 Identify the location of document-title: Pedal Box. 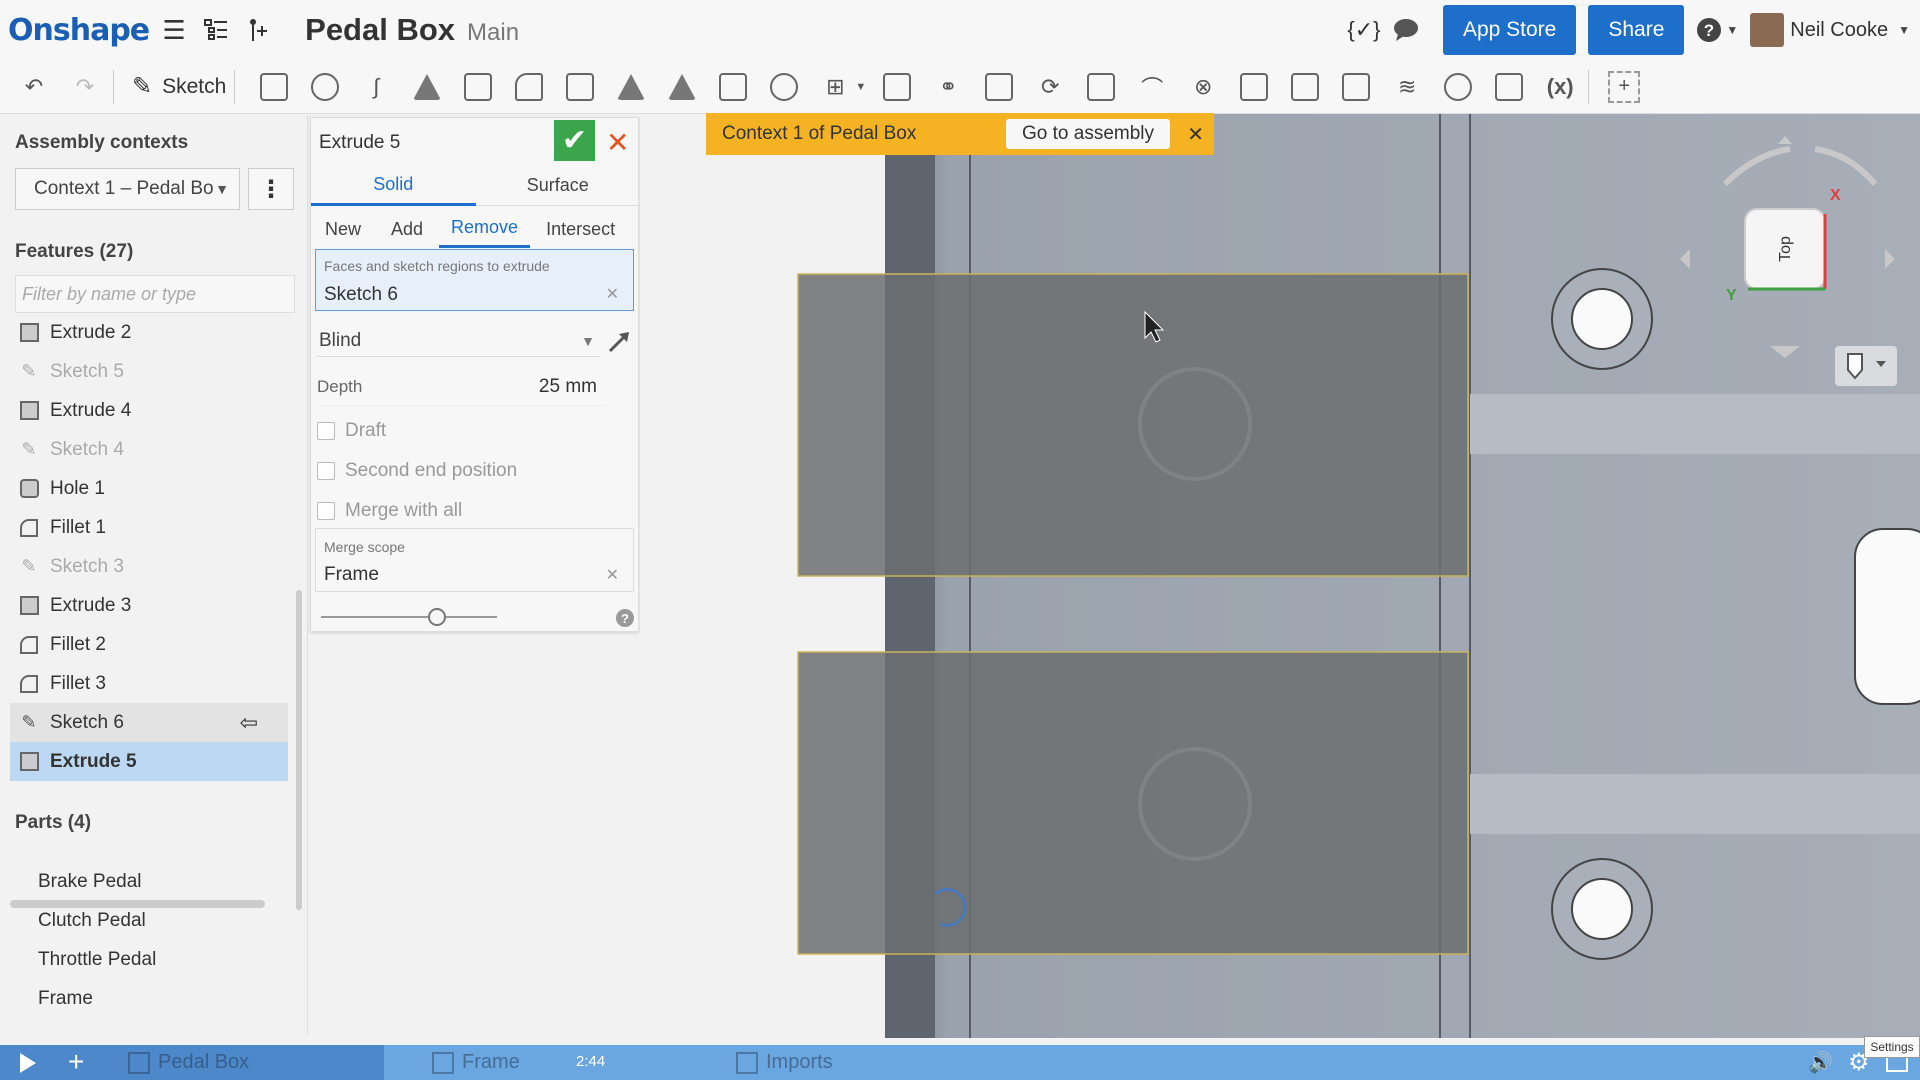
(380, 30).